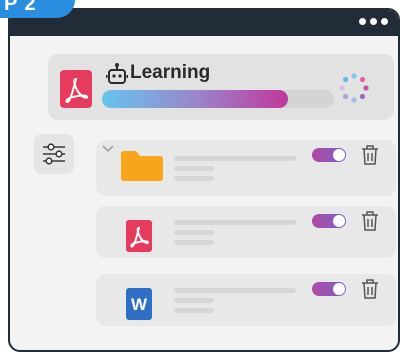  What do you see at coordinates (195, 99) in the screenshot?
I see `progress-fill` at bounding box center [195, 99].